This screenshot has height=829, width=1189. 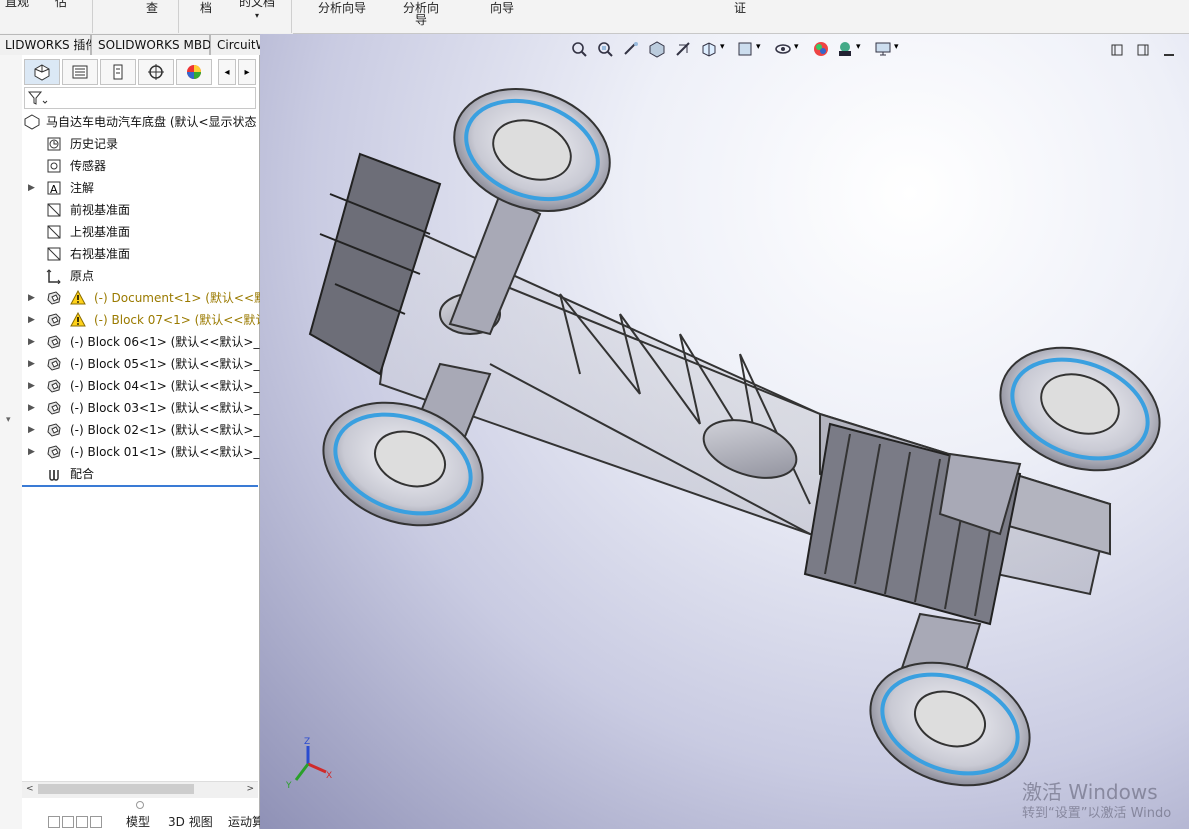 I want to click on ribbon-btn-1: 直观, so click(x=17, y=4).